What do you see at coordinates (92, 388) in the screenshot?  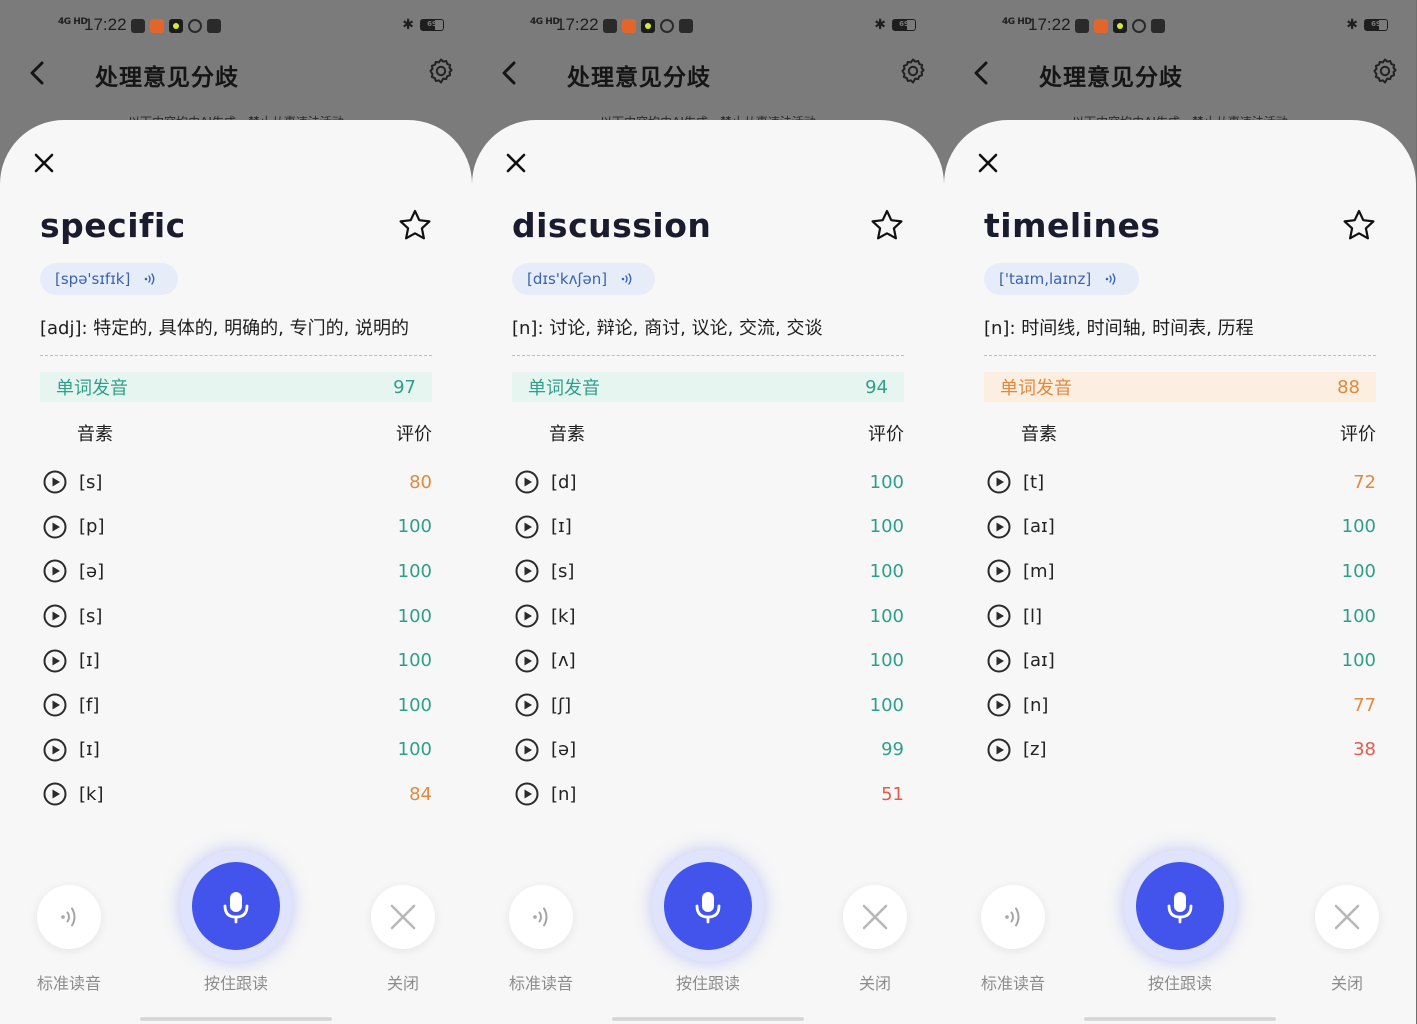 I see `score-label: 单词发音` at bounding box center [92, 388].